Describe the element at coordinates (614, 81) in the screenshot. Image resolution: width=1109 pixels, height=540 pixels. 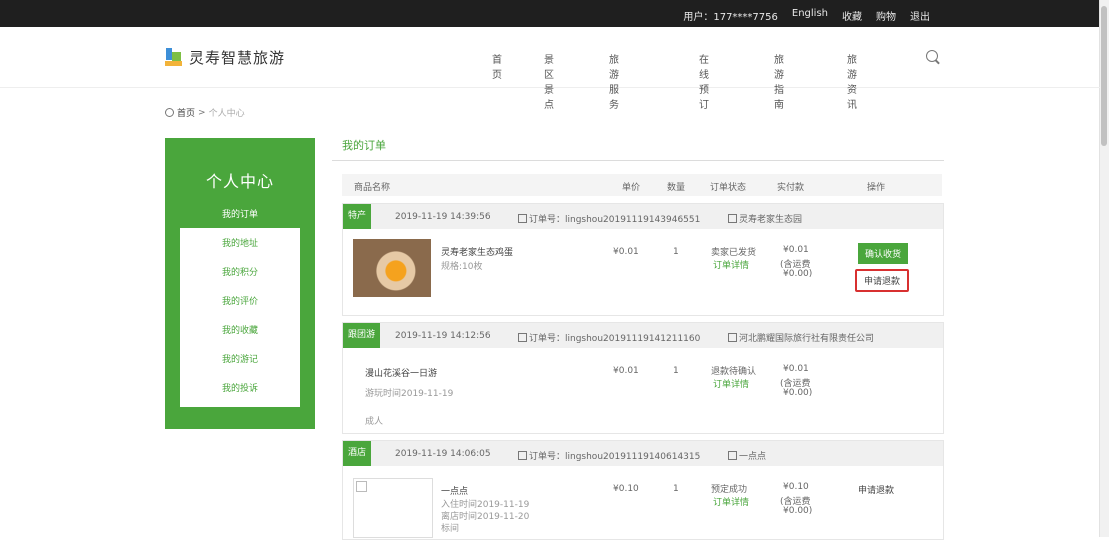
I see `nav-services: 旅游服务` at that location.